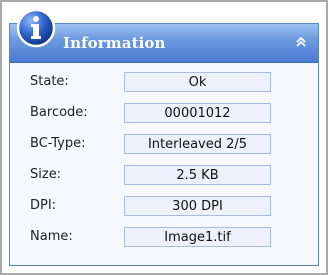 Image resolution: width=328 pixels, height=275 pixels. I want to click on field-value: 2.5 KB, so click(197, 175).